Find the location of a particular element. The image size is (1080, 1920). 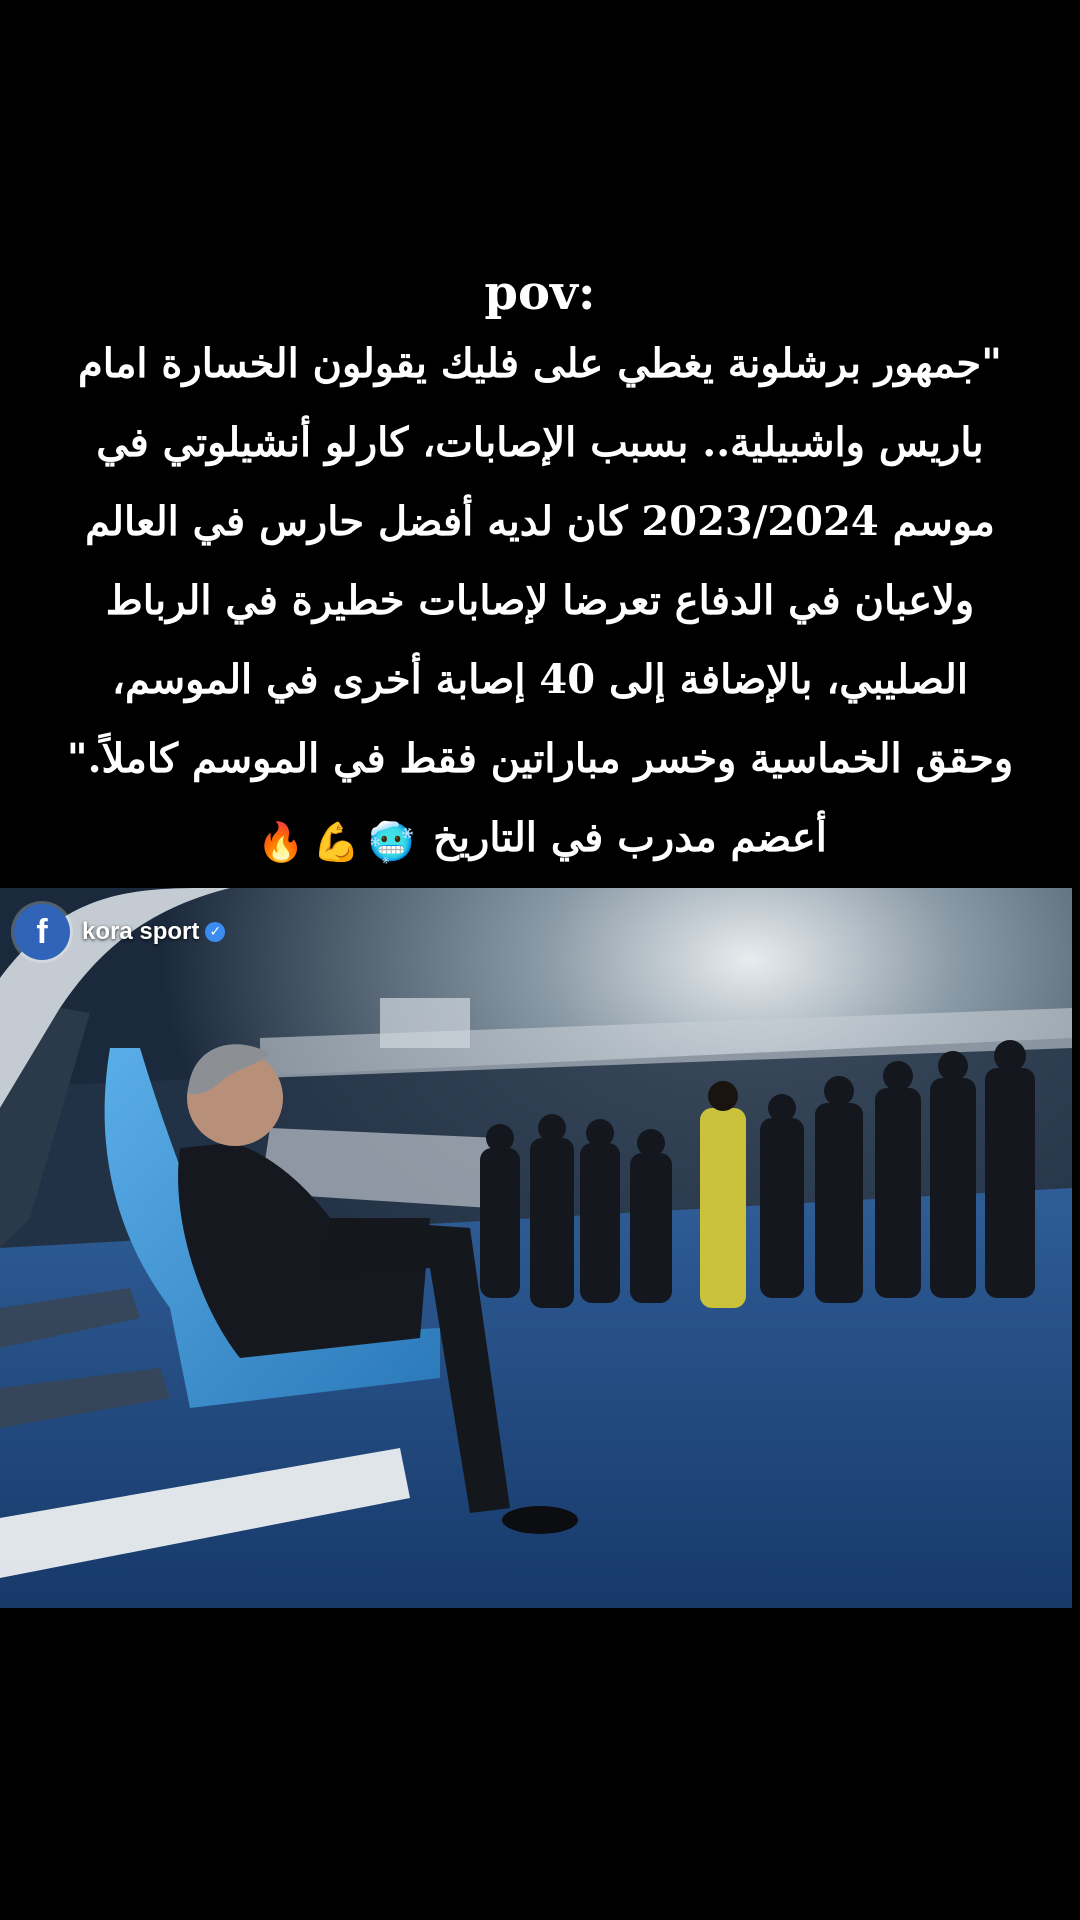

flexed-biceps-emoji: 💪 is located at coordinates (336, 841).